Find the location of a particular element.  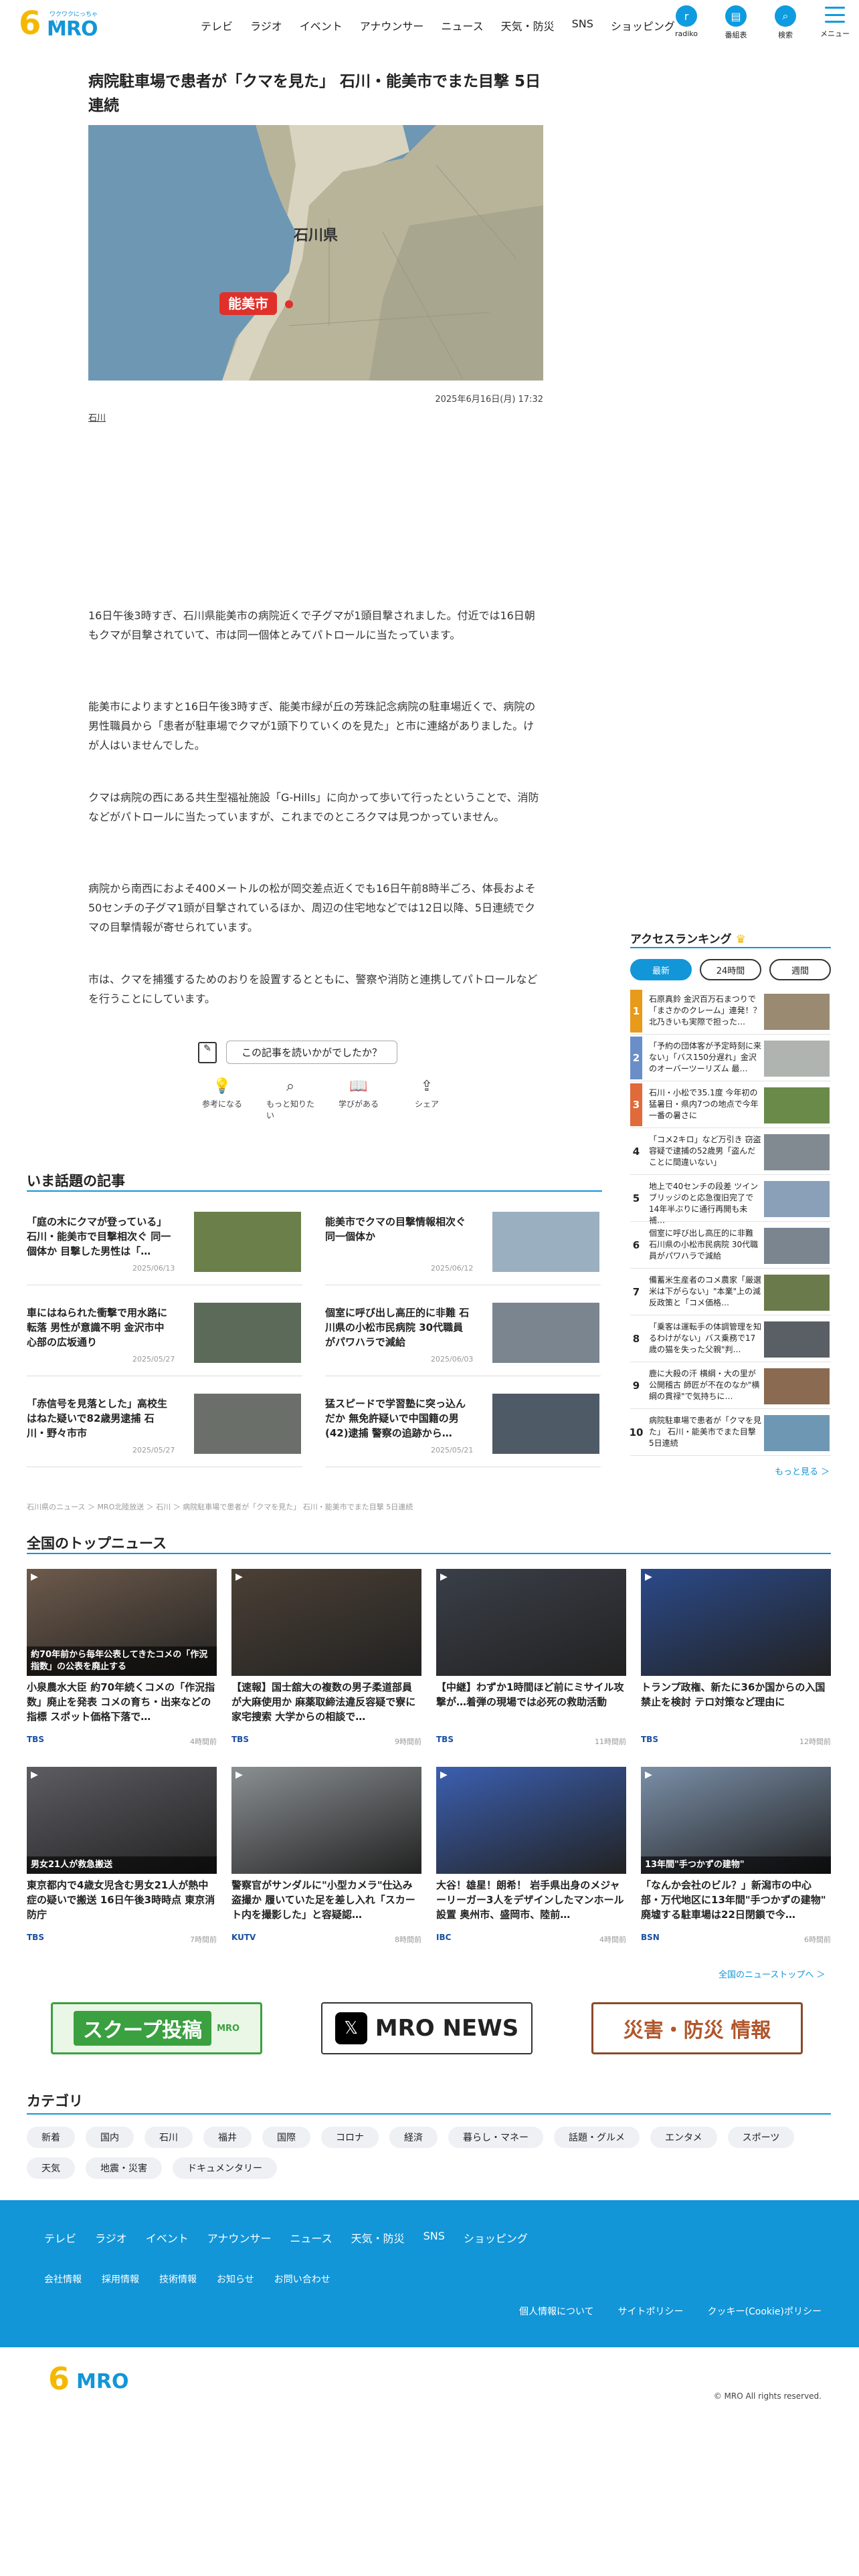

nav-sns: SNS is located at coordinates (582, 25).